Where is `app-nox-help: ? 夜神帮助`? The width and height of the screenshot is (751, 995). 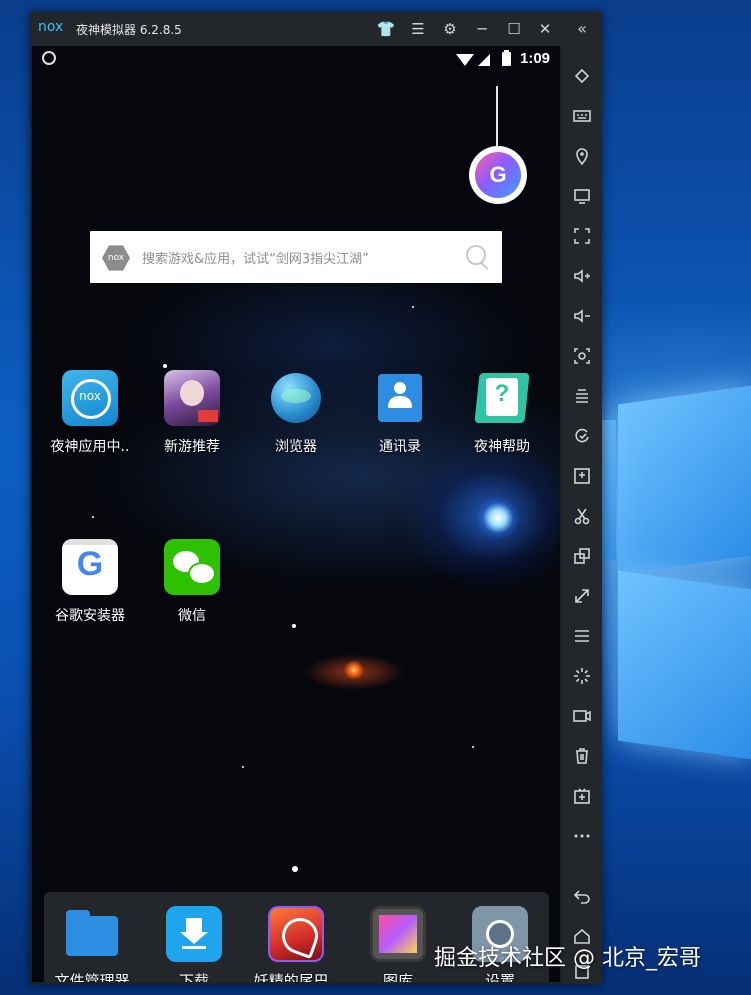 app-nox-help: ? 夜神帮助 is located at coordinates (502, 413).